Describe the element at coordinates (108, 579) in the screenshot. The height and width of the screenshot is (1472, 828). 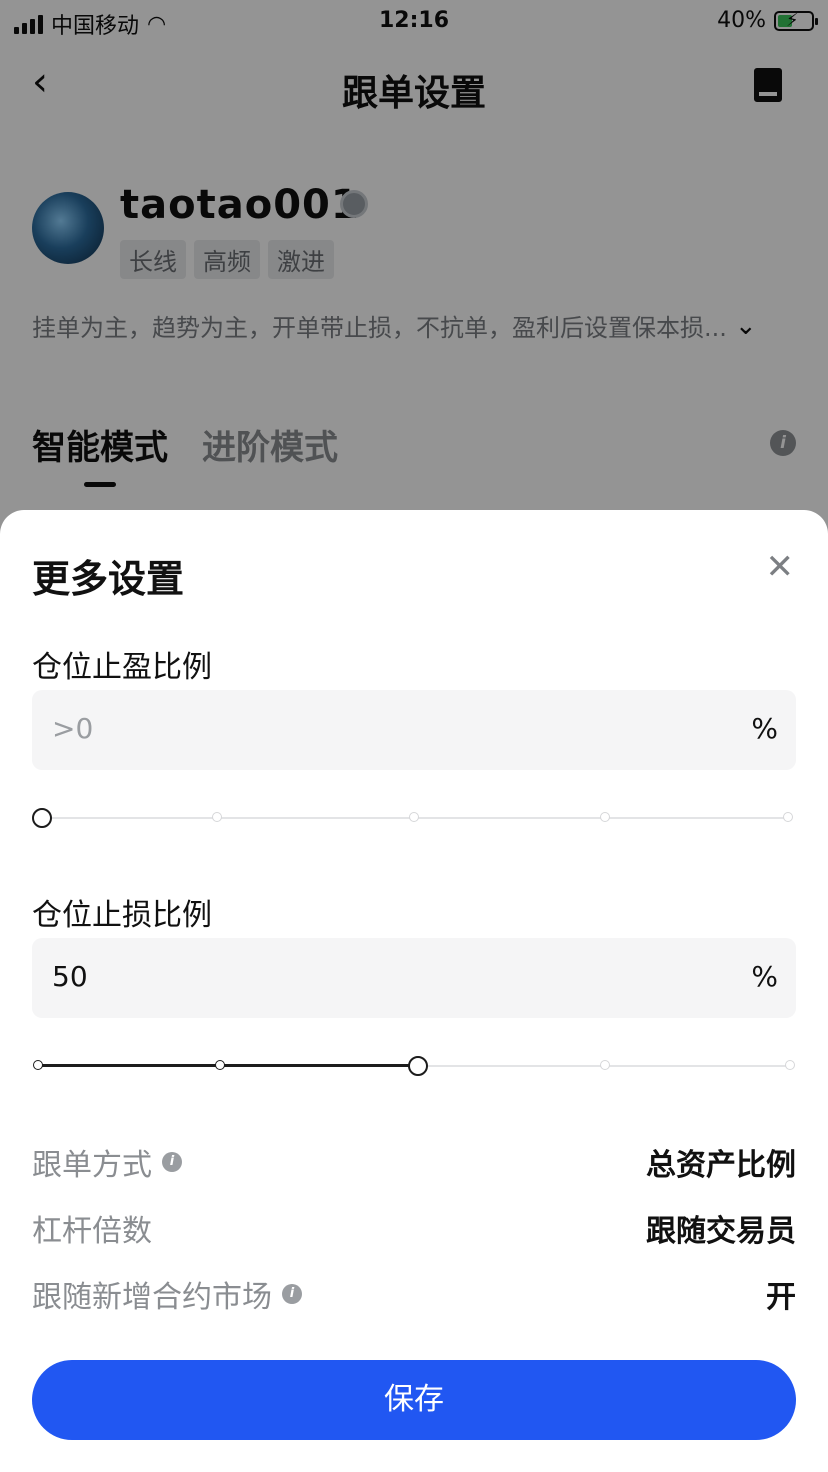
I see `sheet-title: 更多设置` at that location.